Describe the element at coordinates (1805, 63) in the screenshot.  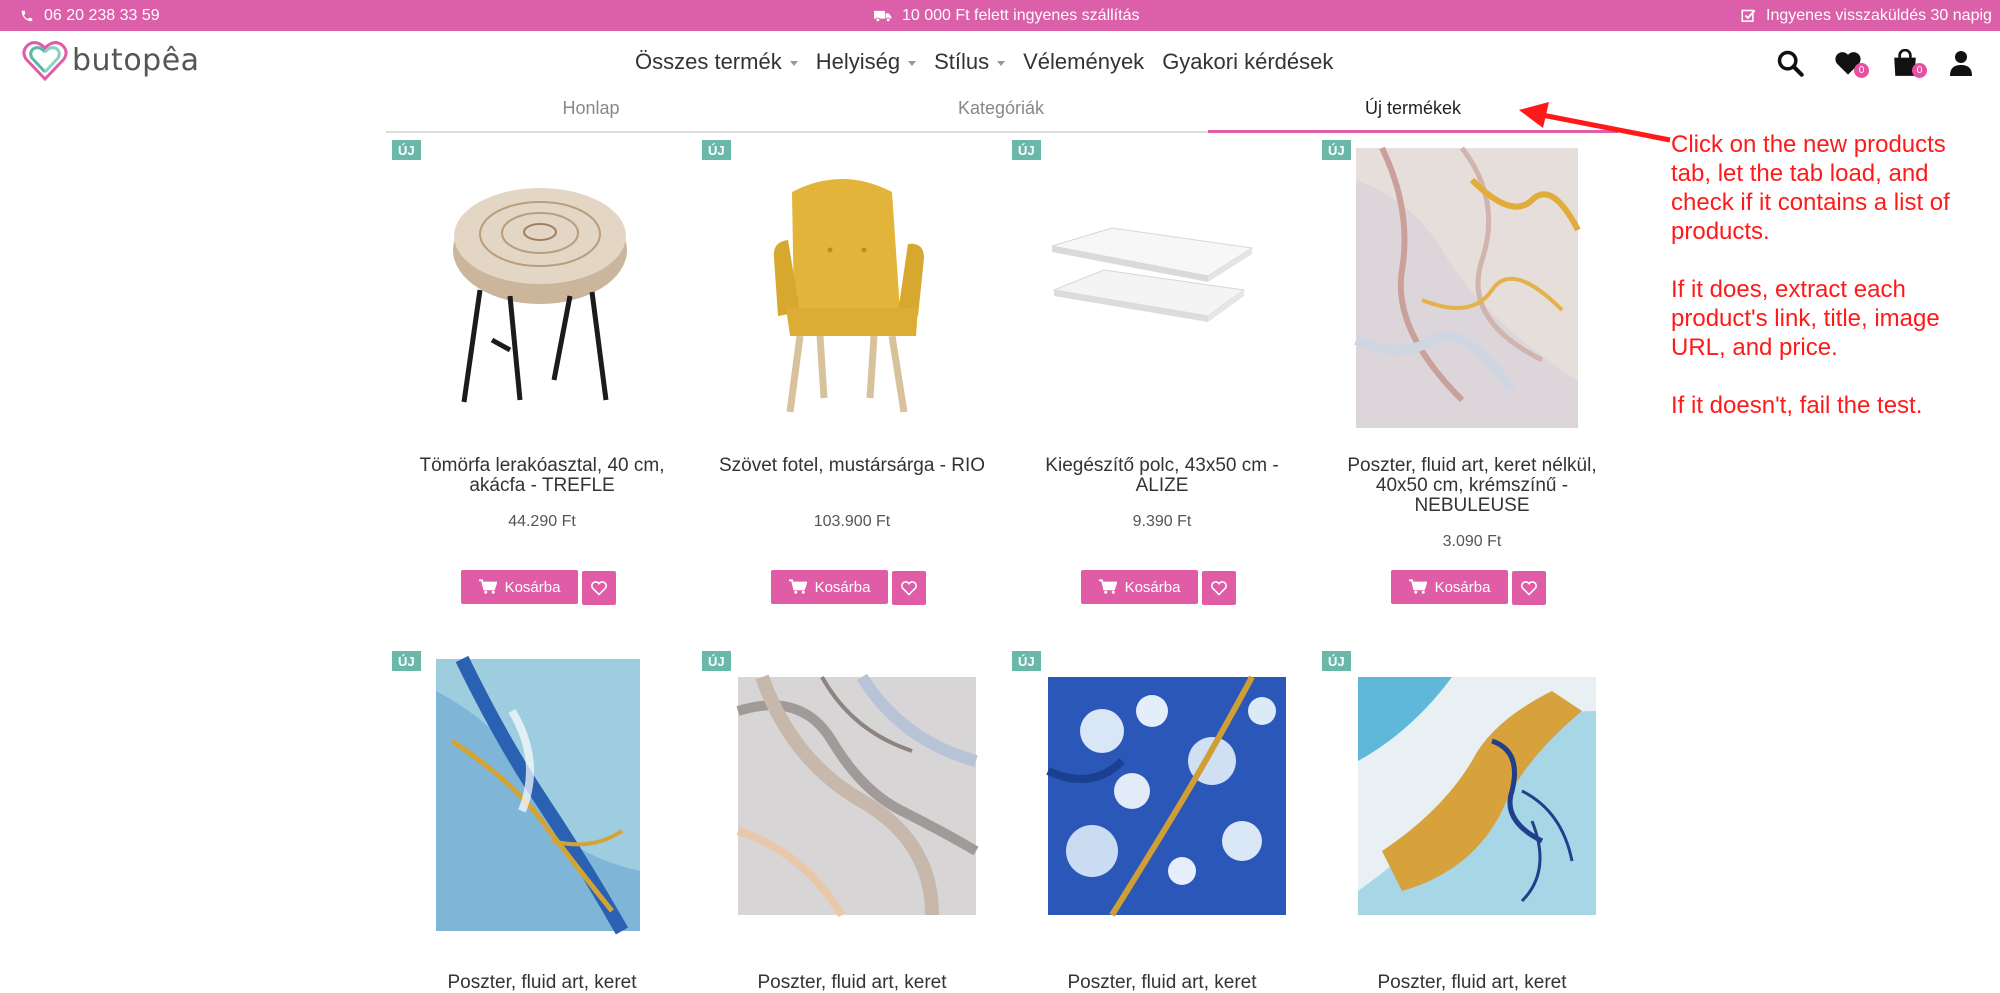
I see `search-button` at that location.